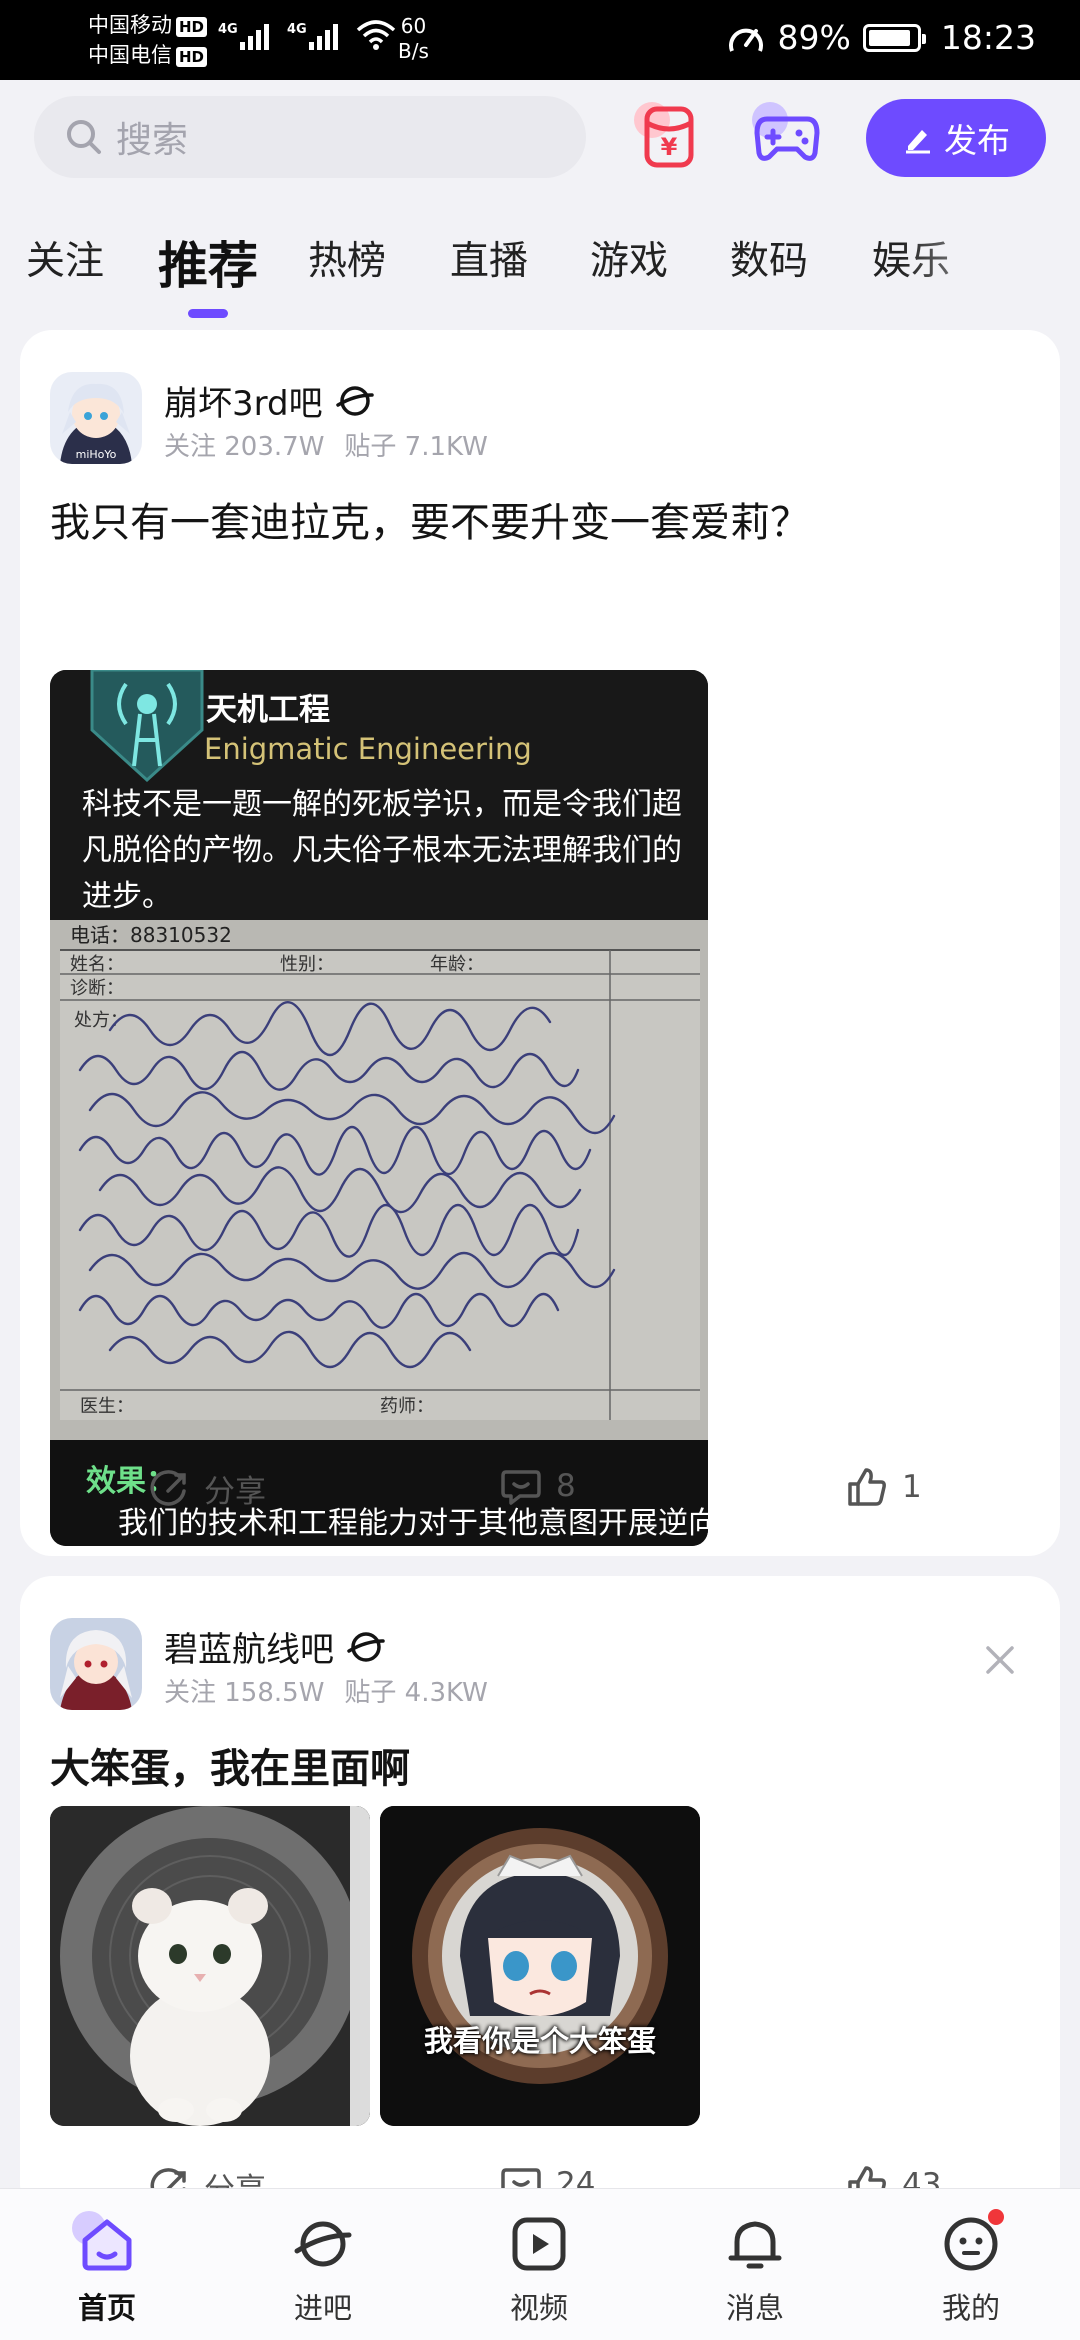 This screenshot has width=1080, height=2340. I want to click on svg-text: 性别：, so click(307, 964).